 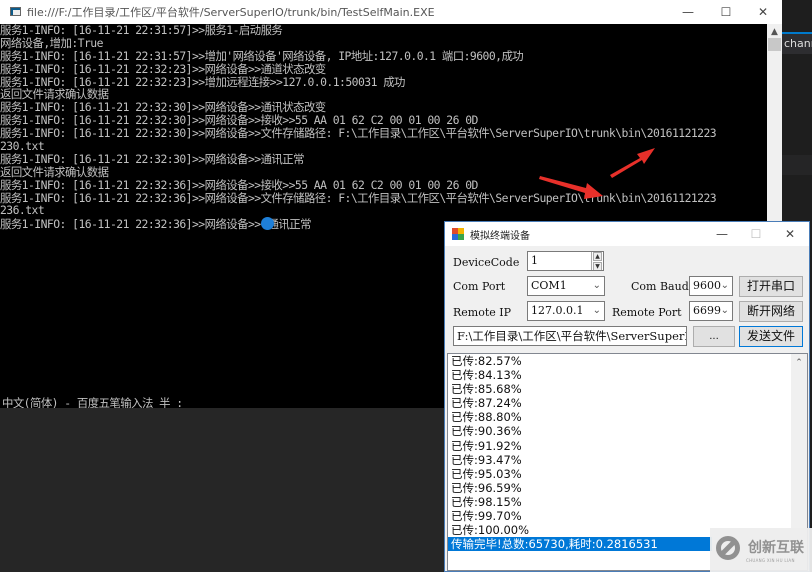 What do you see at coordinates (796, 165) in the screenshot?
I see `ide-highlight-band` at bounding box center [796, 165].